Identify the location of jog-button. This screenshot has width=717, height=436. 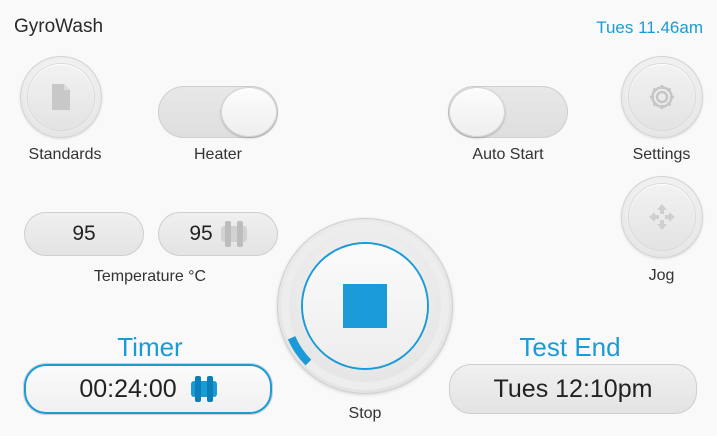
(662, 217).